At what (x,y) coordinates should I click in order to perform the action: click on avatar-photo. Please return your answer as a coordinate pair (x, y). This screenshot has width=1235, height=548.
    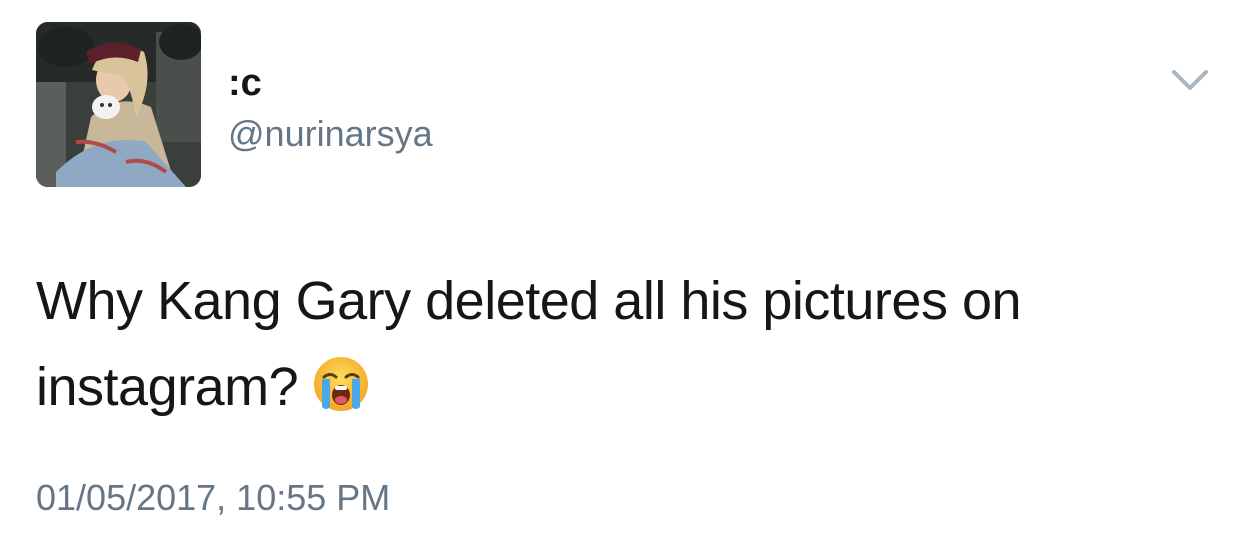
    Looking at the image, I should click on (118, 104).